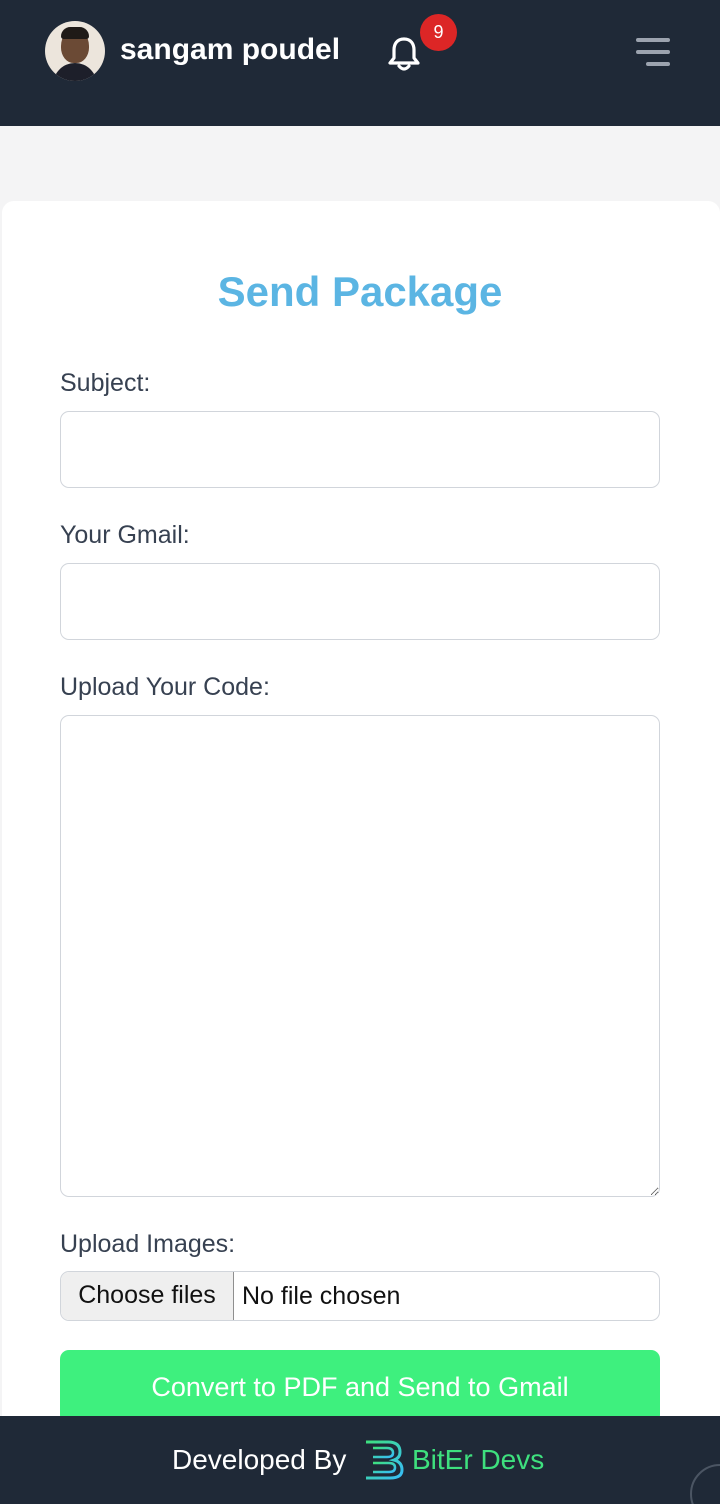 Image resolution: width=720 pixels, height=1504 pixels. I want to click on convert-and-send-button: Convert to PDF and Send to Gmail, so click(360, 1387).